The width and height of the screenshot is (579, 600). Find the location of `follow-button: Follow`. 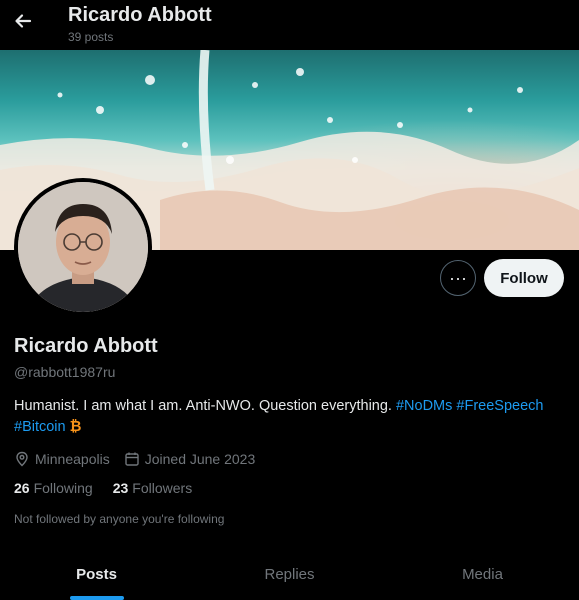

follow-button: Follow is located at coordinates (524, 278).